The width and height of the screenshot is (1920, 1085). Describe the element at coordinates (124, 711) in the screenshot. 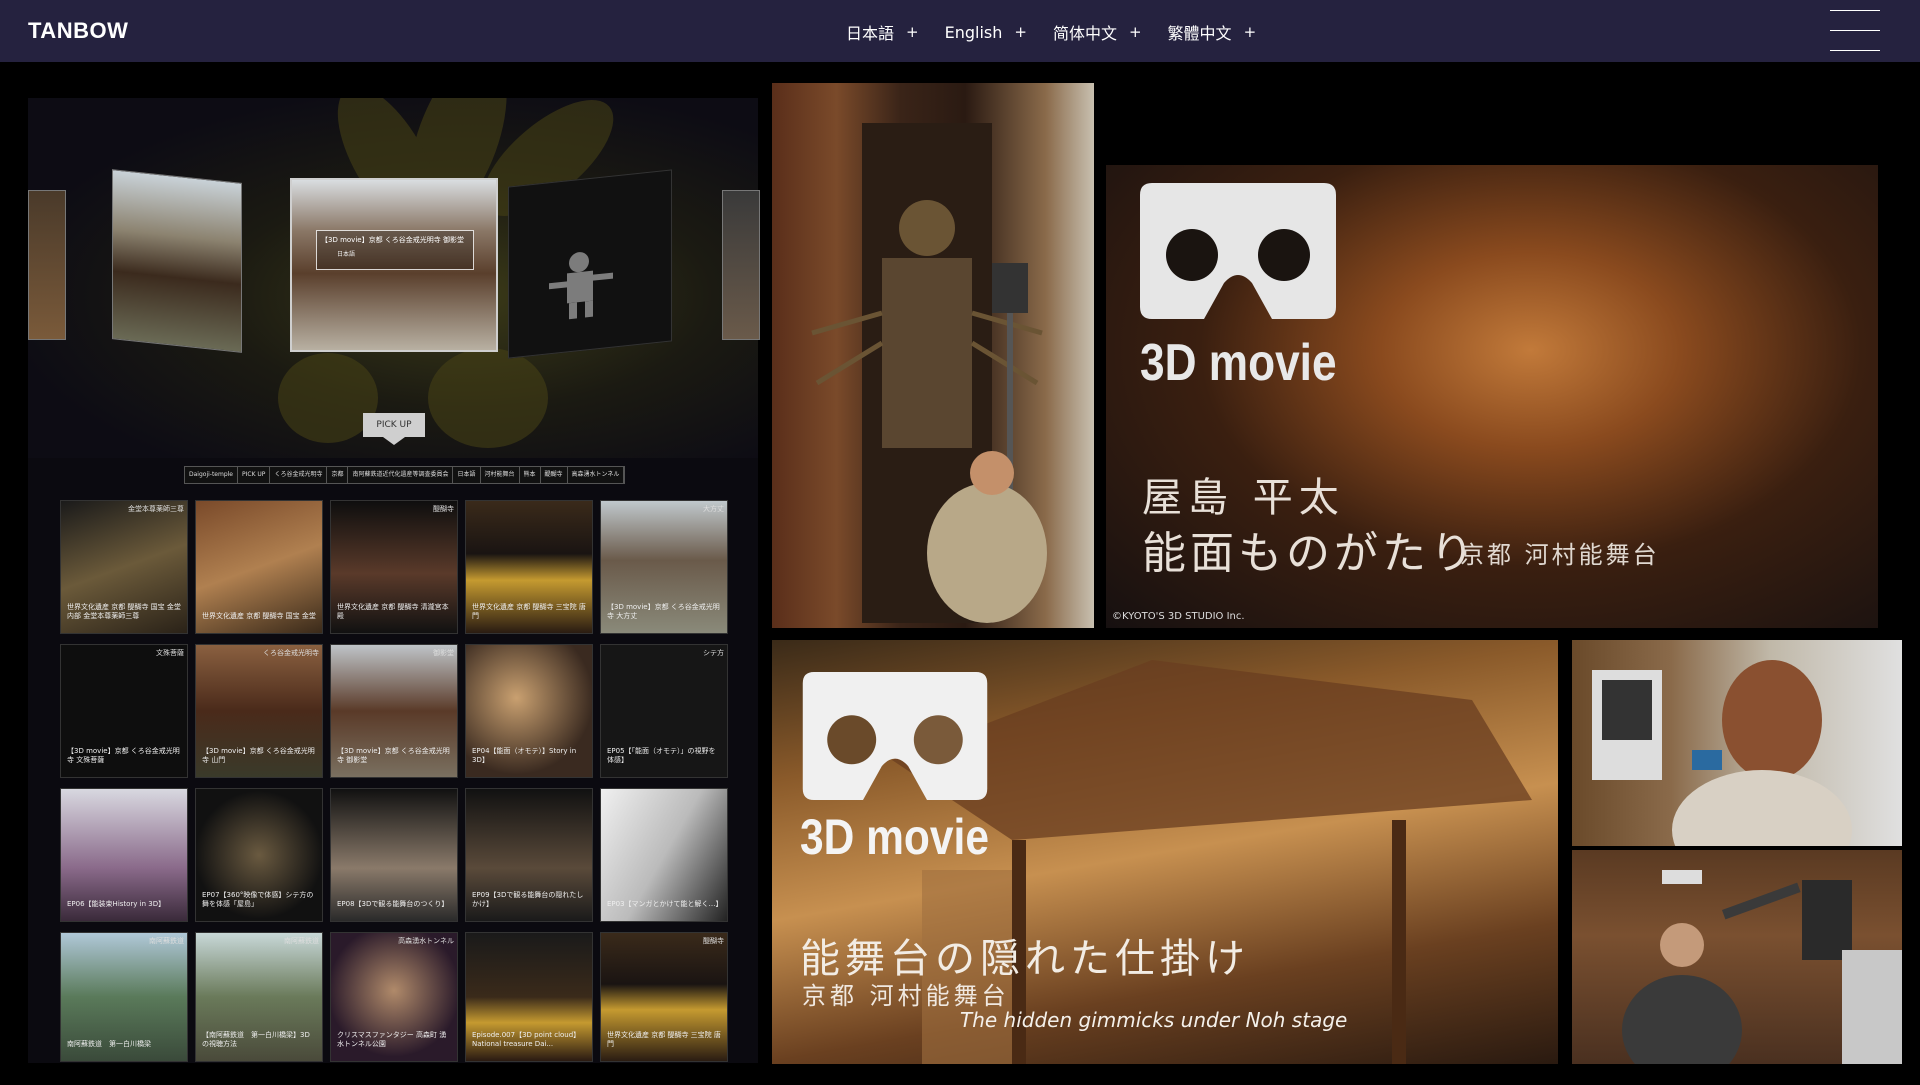

I see `thumbnail-card: 文殊菩薩 【3D movie】京都 くろ谷金戒光明寺 文殊菩薩` at that location.